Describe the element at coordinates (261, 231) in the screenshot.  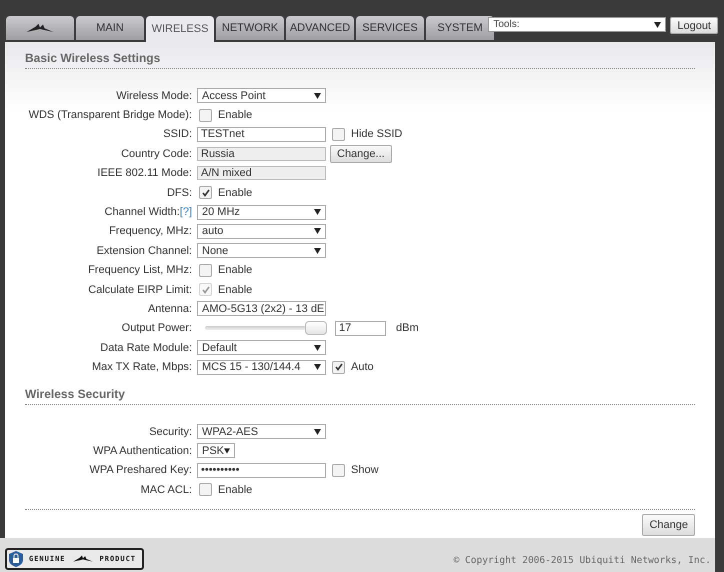
I see `dropdown: auto` at that location.